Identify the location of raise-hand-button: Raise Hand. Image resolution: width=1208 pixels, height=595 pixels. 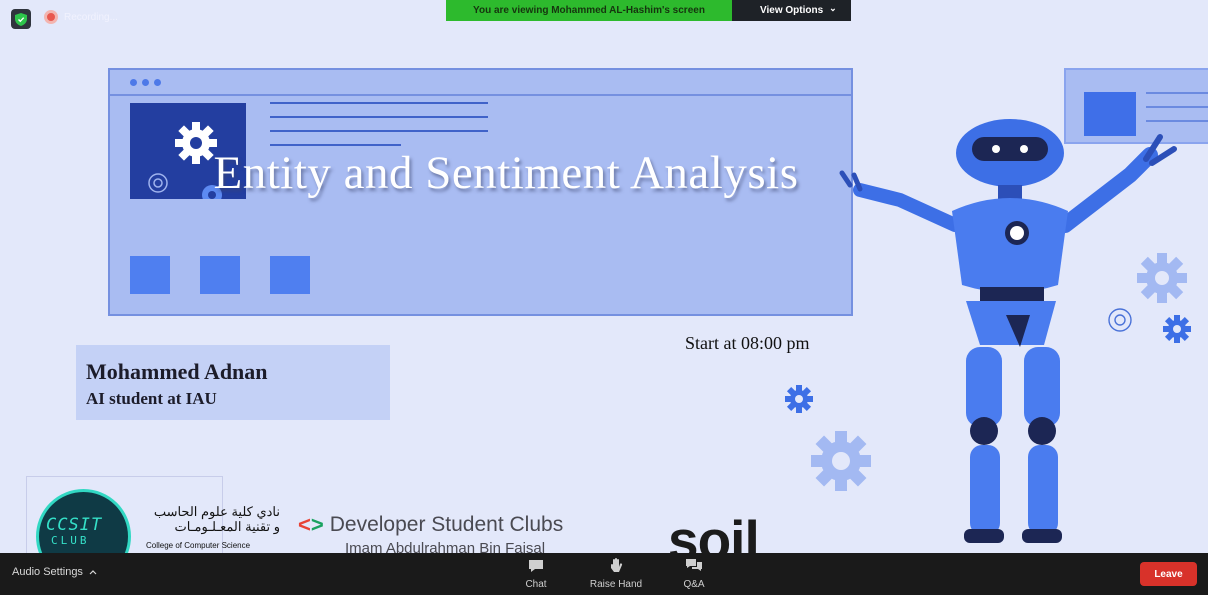
(616, 573).